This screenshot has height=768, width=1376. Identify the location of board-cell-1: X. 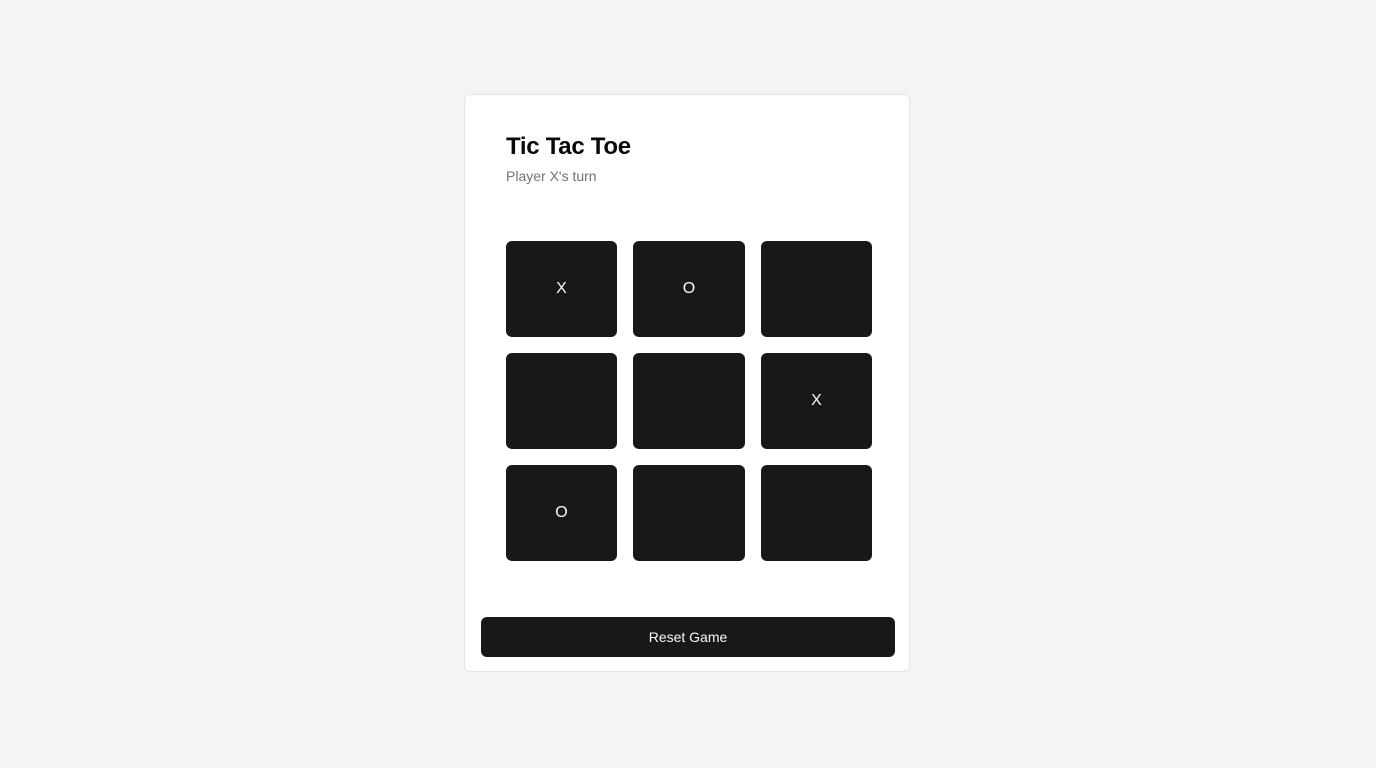
(561, 289).